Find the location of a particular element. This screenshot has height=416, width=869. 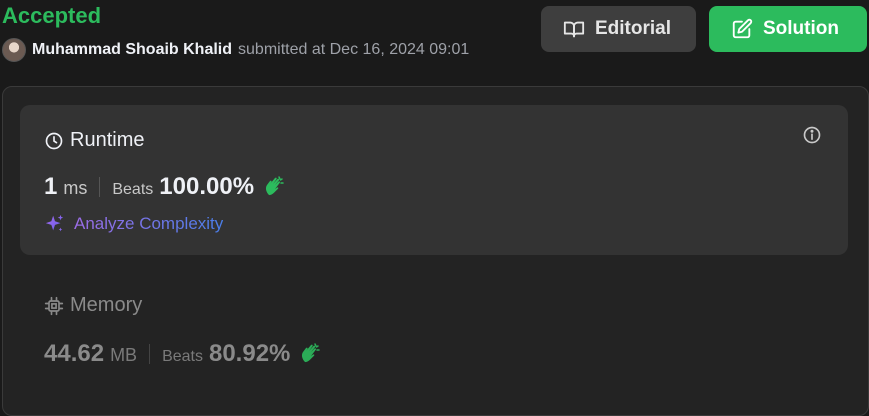

editorial-button: Editorial is located at coordinates (618, 29).